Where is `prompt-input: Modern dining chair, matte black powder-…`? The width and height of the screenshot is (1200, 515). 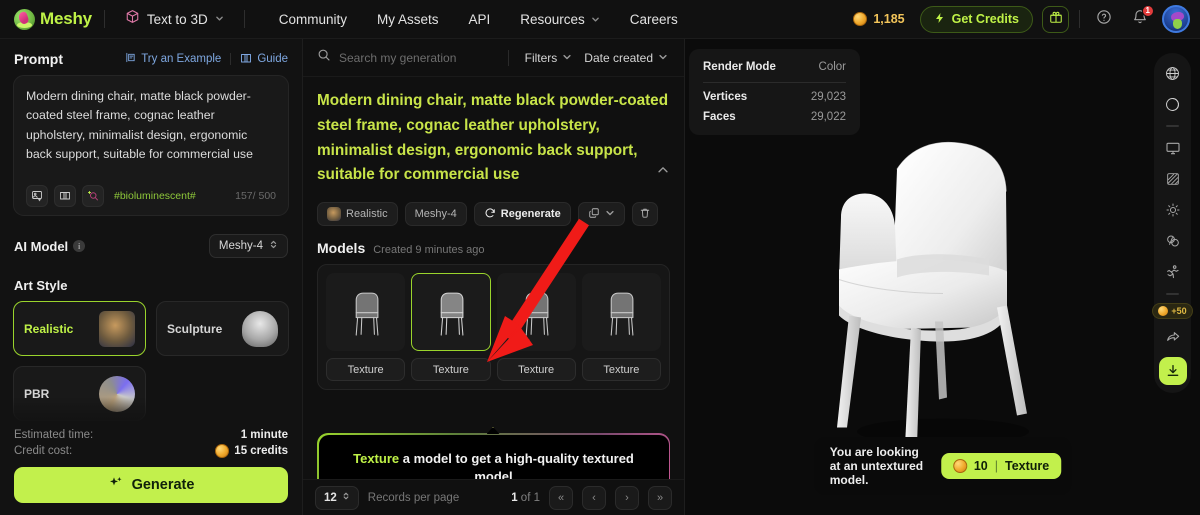
prompt-input: Modern dining chair, matte black powder-… is located at coordinates (151, 136).